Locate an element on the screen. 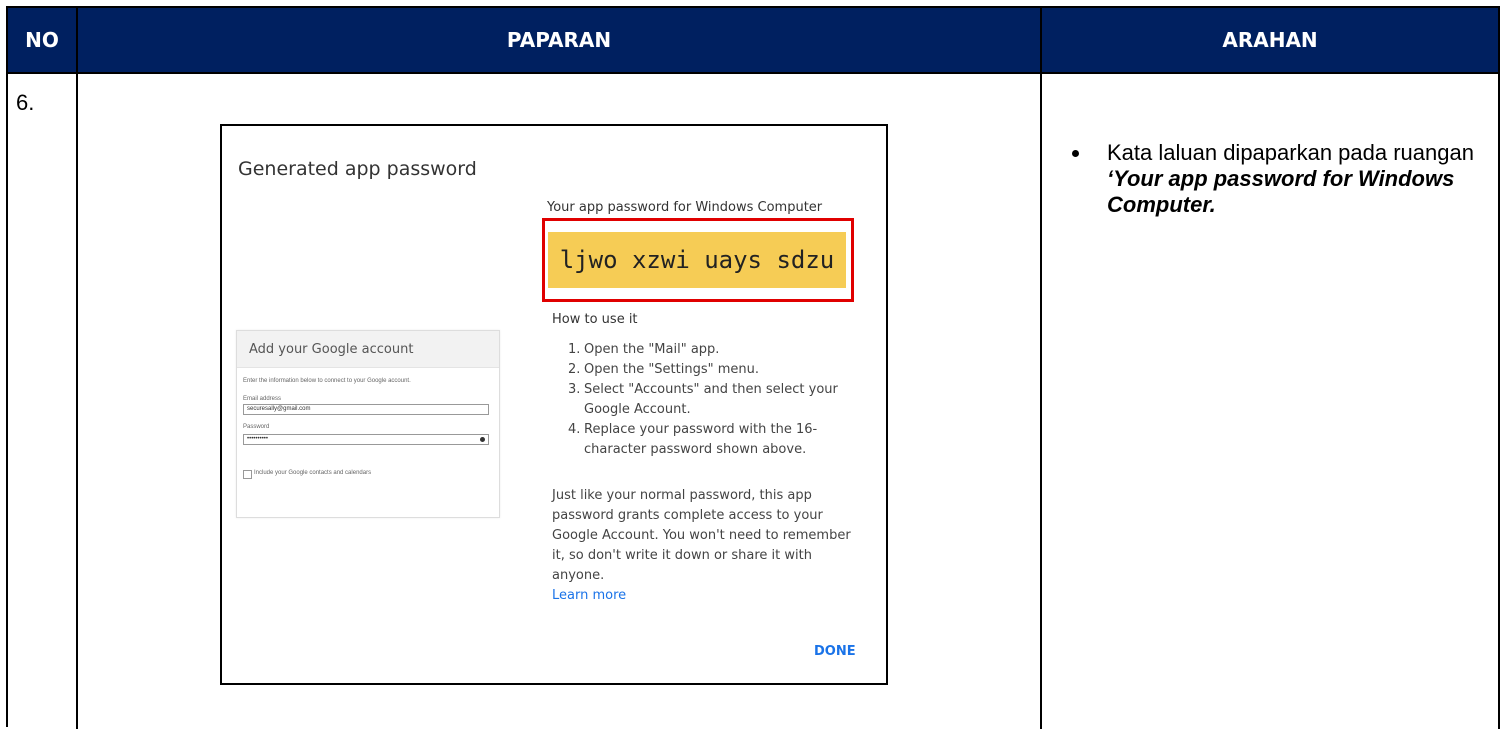  contacts-checkbox is located at coordinates (247, 474).